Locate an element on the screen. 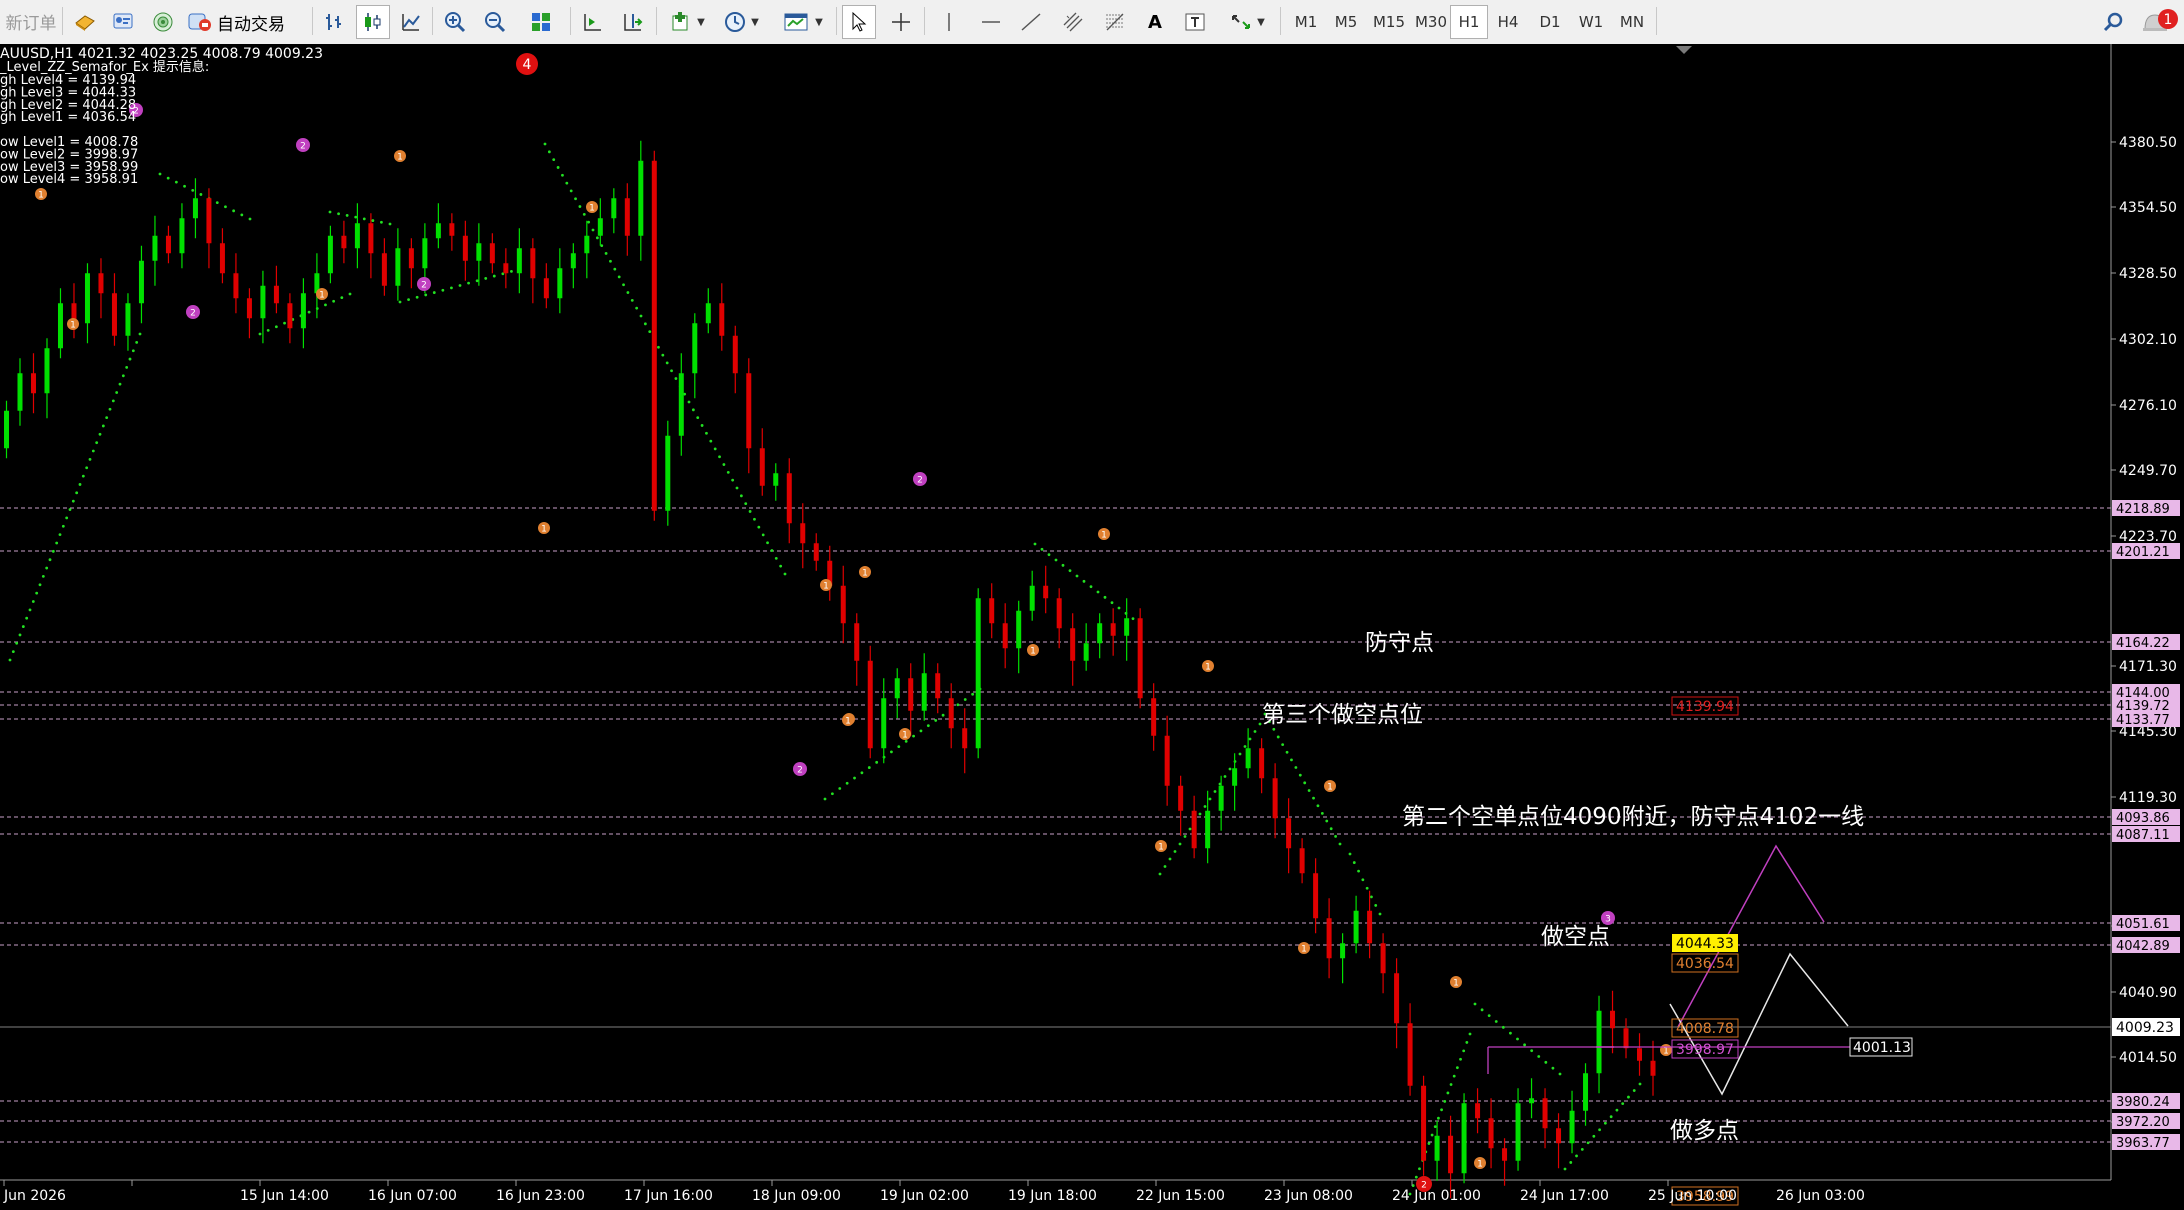 This screenshot has width=2184, height=1210. fibonacci-icon is located at coordinates (1115, 22).